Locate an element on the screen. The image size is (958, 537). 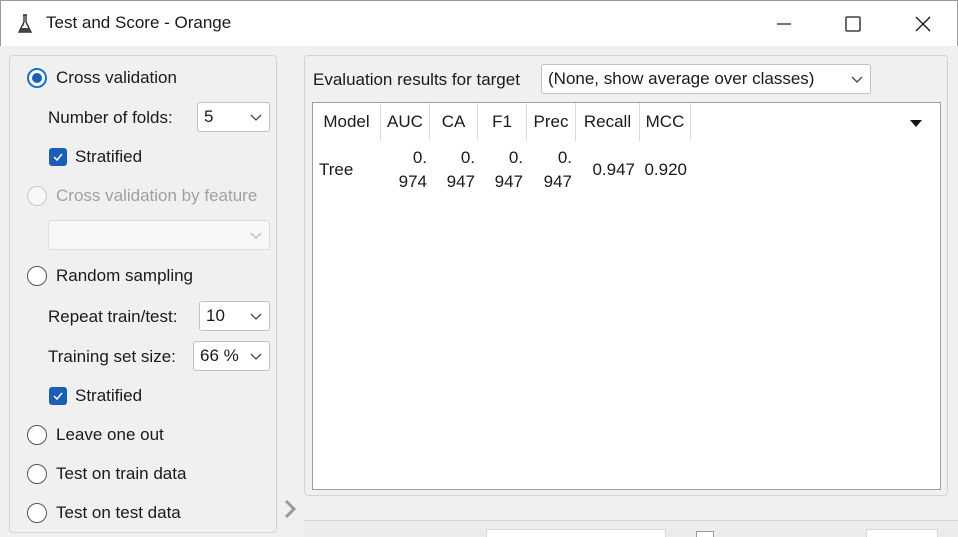
stratified-rs-checkbox is located at coordinates (58, 396).